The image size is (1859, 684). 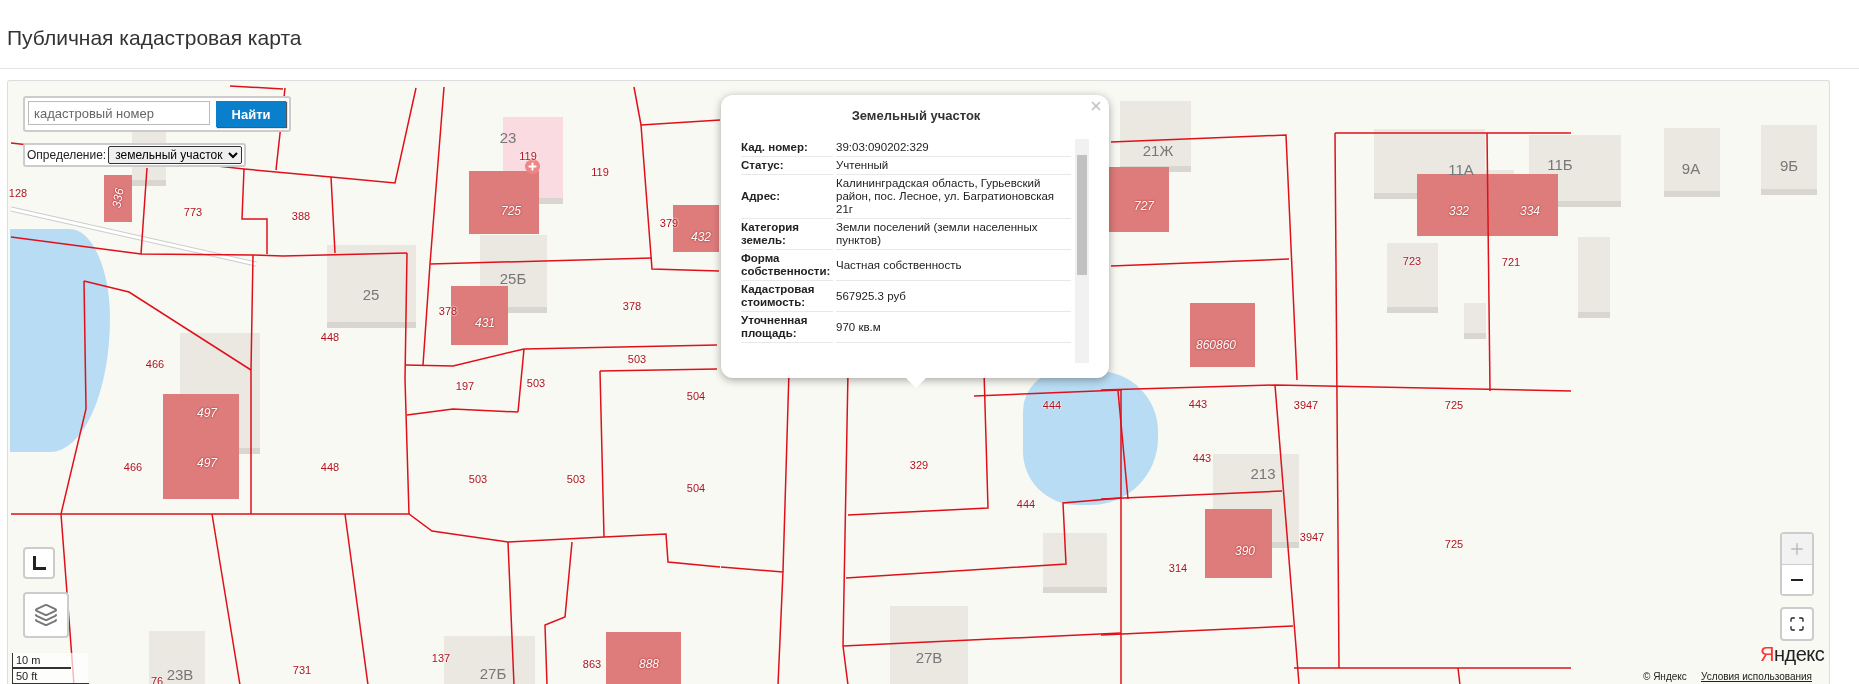 What do you see at coordinates (787, 148) in the screenshot?
I see `field-label: Кад. номер:` at bounding box center [787, 148].